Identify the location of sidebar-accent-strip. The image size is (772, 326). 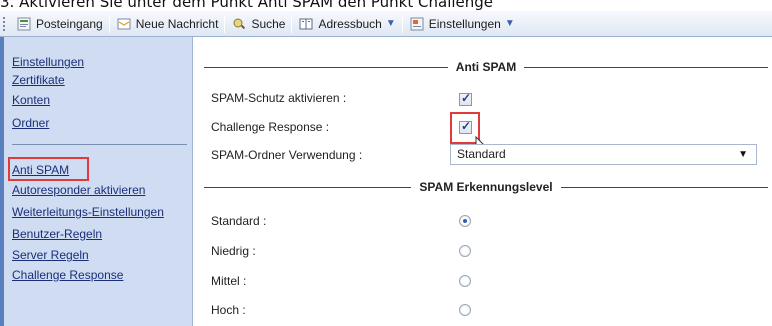
(2, 181).